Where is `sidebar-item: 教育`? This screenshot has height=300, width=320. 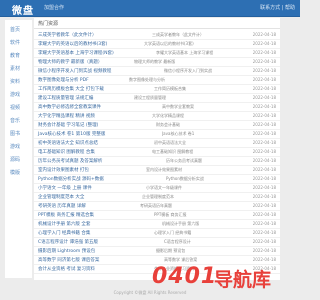 sidebar-item: 教育 is located at coordinates (20, 55).